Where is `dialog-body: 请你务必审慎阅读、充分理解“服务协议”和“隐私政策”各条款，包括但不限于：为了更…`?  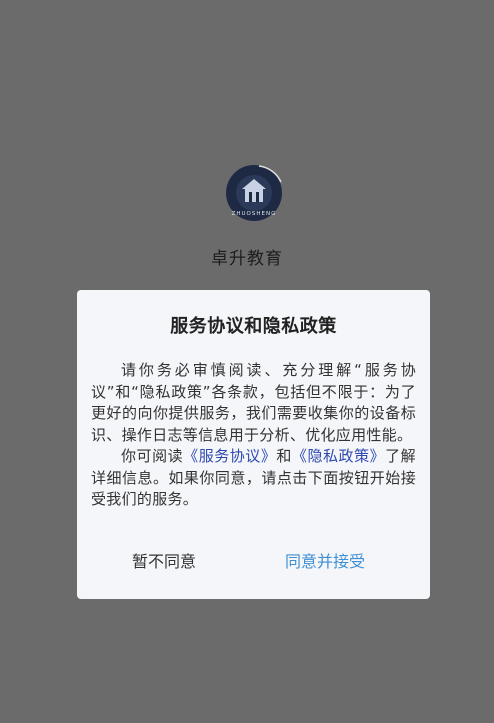 dialog-body: 请你务必审慎阅读、充分理解“服务协议”和“隐私政策”各条款，包括但不限于：为了更… is located at coordinates (253, 435).